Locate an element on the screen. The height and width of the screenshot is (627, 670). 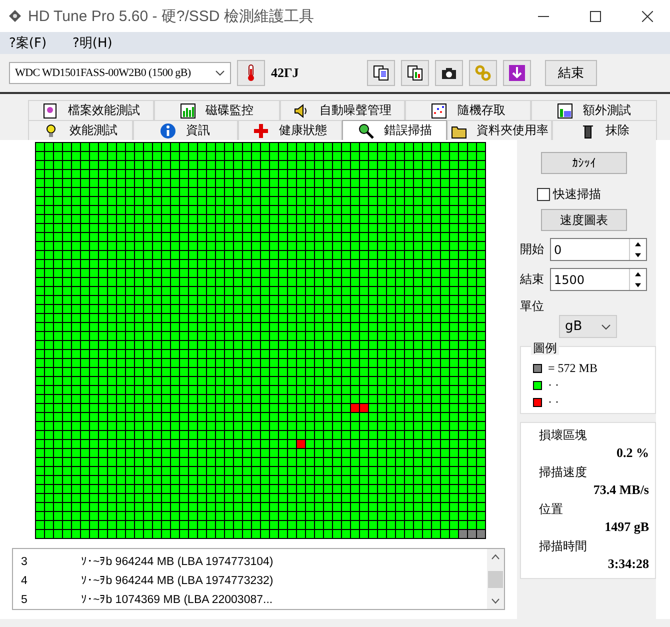
spin-field: 1500 is located at coordinates (598, 279).